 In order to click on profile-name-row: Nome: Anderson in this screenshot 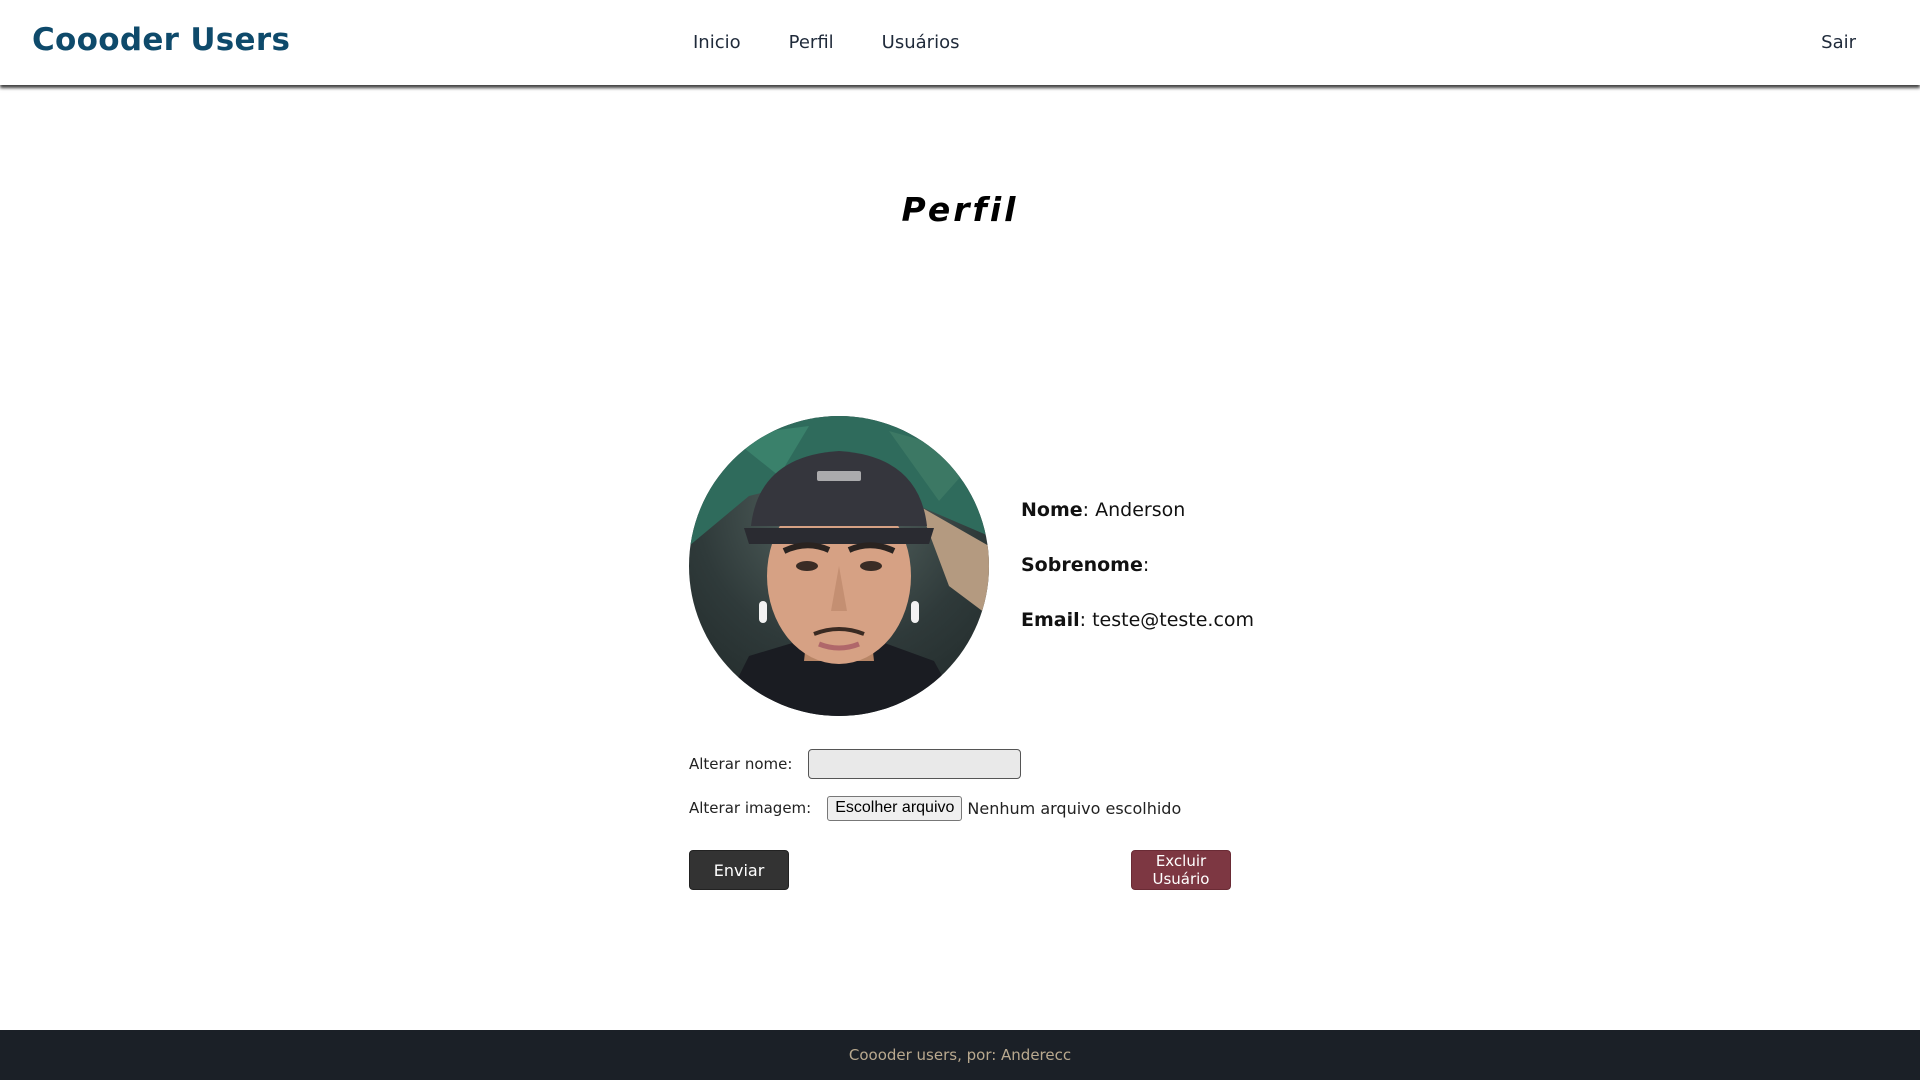, I will do `click(1103, 510)`.